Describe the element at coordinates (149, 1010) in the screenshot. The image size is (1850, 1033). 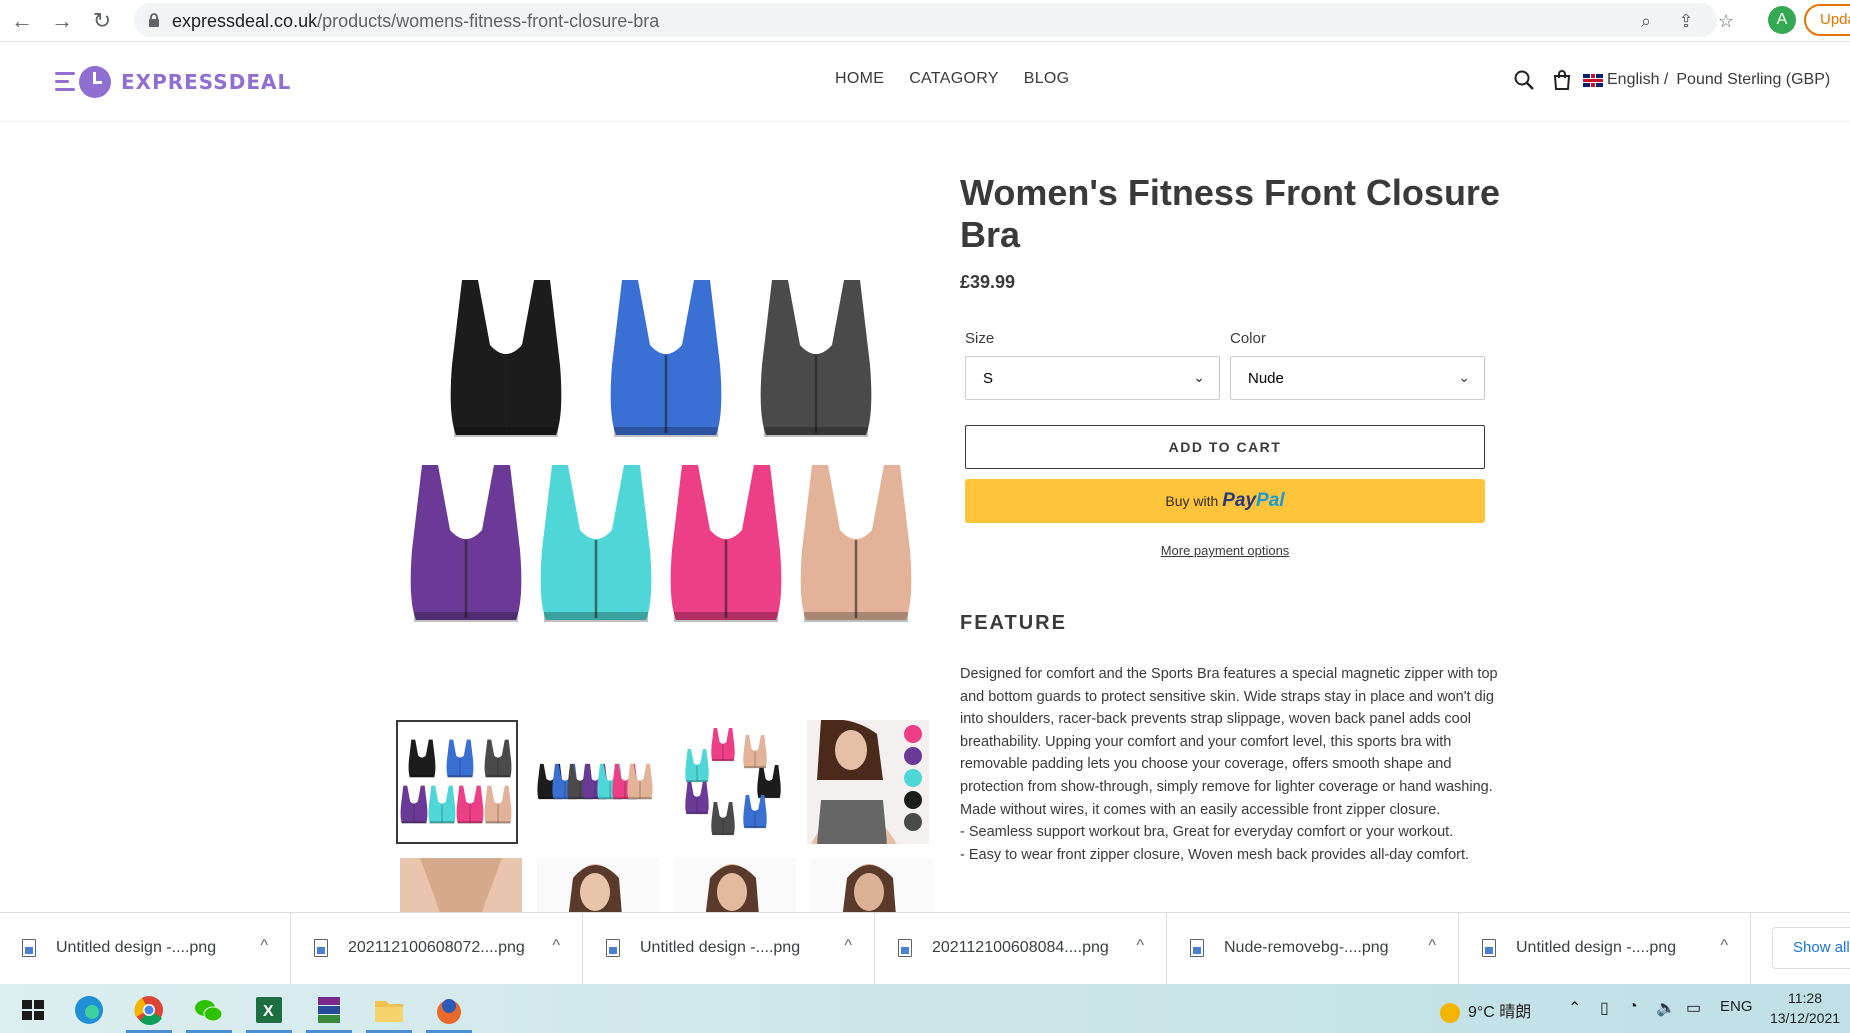
I see `chrome-icon` at that location.